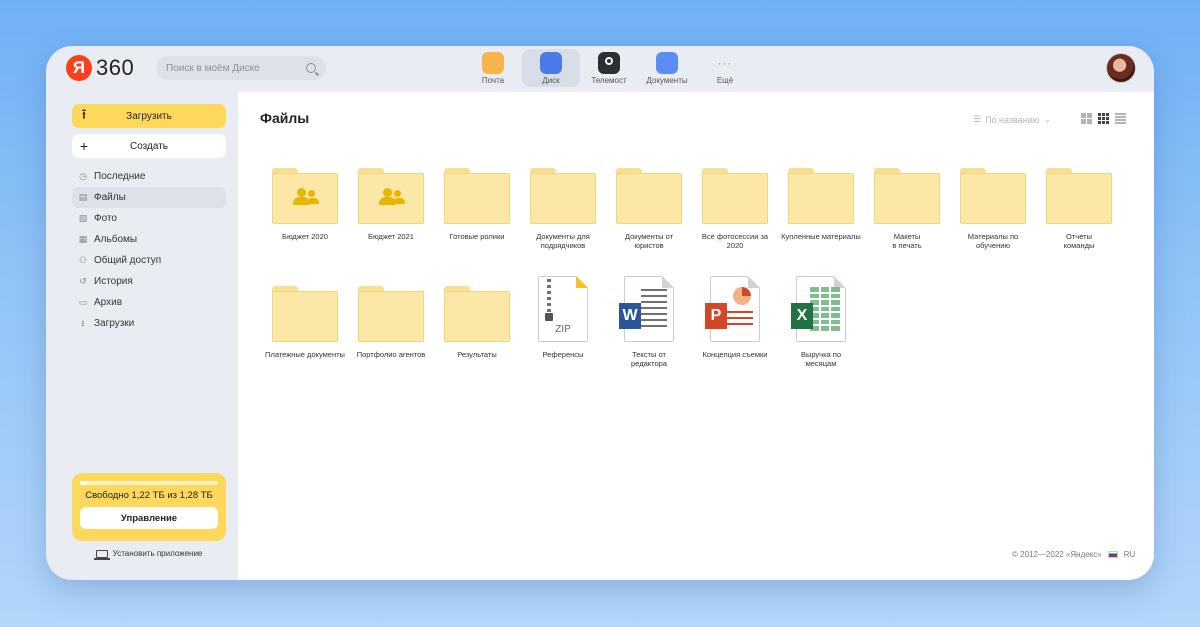 The height and width of the screenshot is (627, 1200). Describe the element at coordinates (149, 495) in the screenshot. I see `storage-text: Свободно 1,22 ТБ из 1,28 ТБ` at that location.